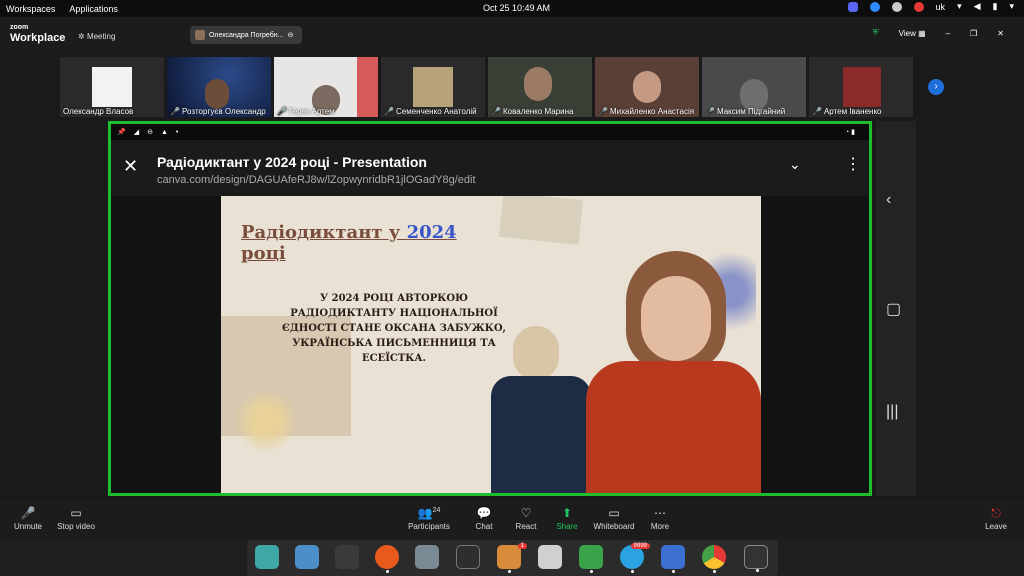 The height and width of the screenshot is (576, 1024). I want to click on recent-apps-icon: |||, so click(892, 412).